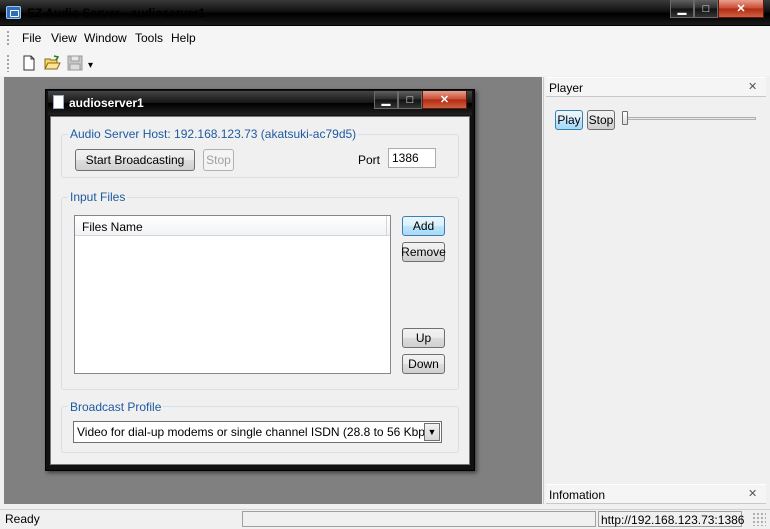 This screenshot has width=770, height=529. I want to click on column-divider, so click(386, 226).